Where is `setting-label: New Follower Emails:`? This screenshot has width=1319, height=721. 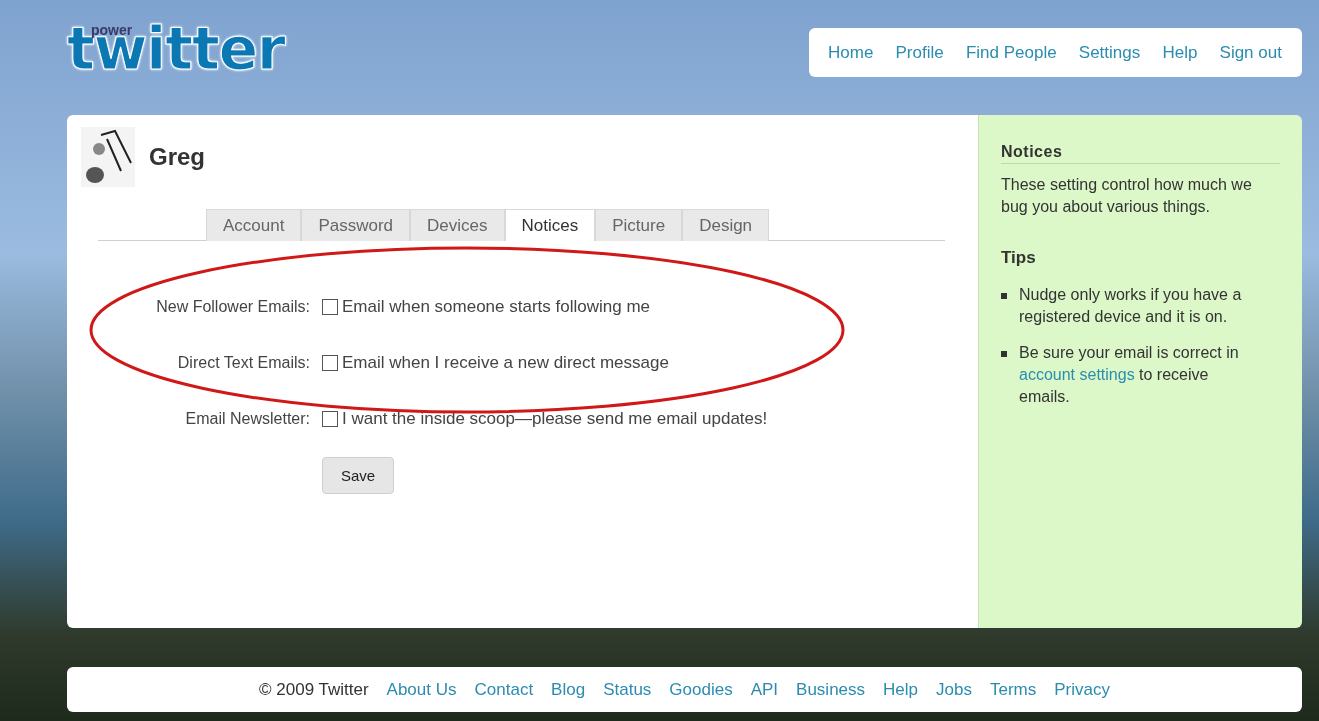
setting-label: New Follower Emails: is located at coordinates (233, 307).